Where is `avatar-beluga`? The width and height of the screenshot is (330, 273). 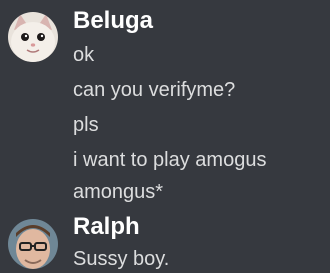
avatar-beluga is located at coordinates (33, 37).